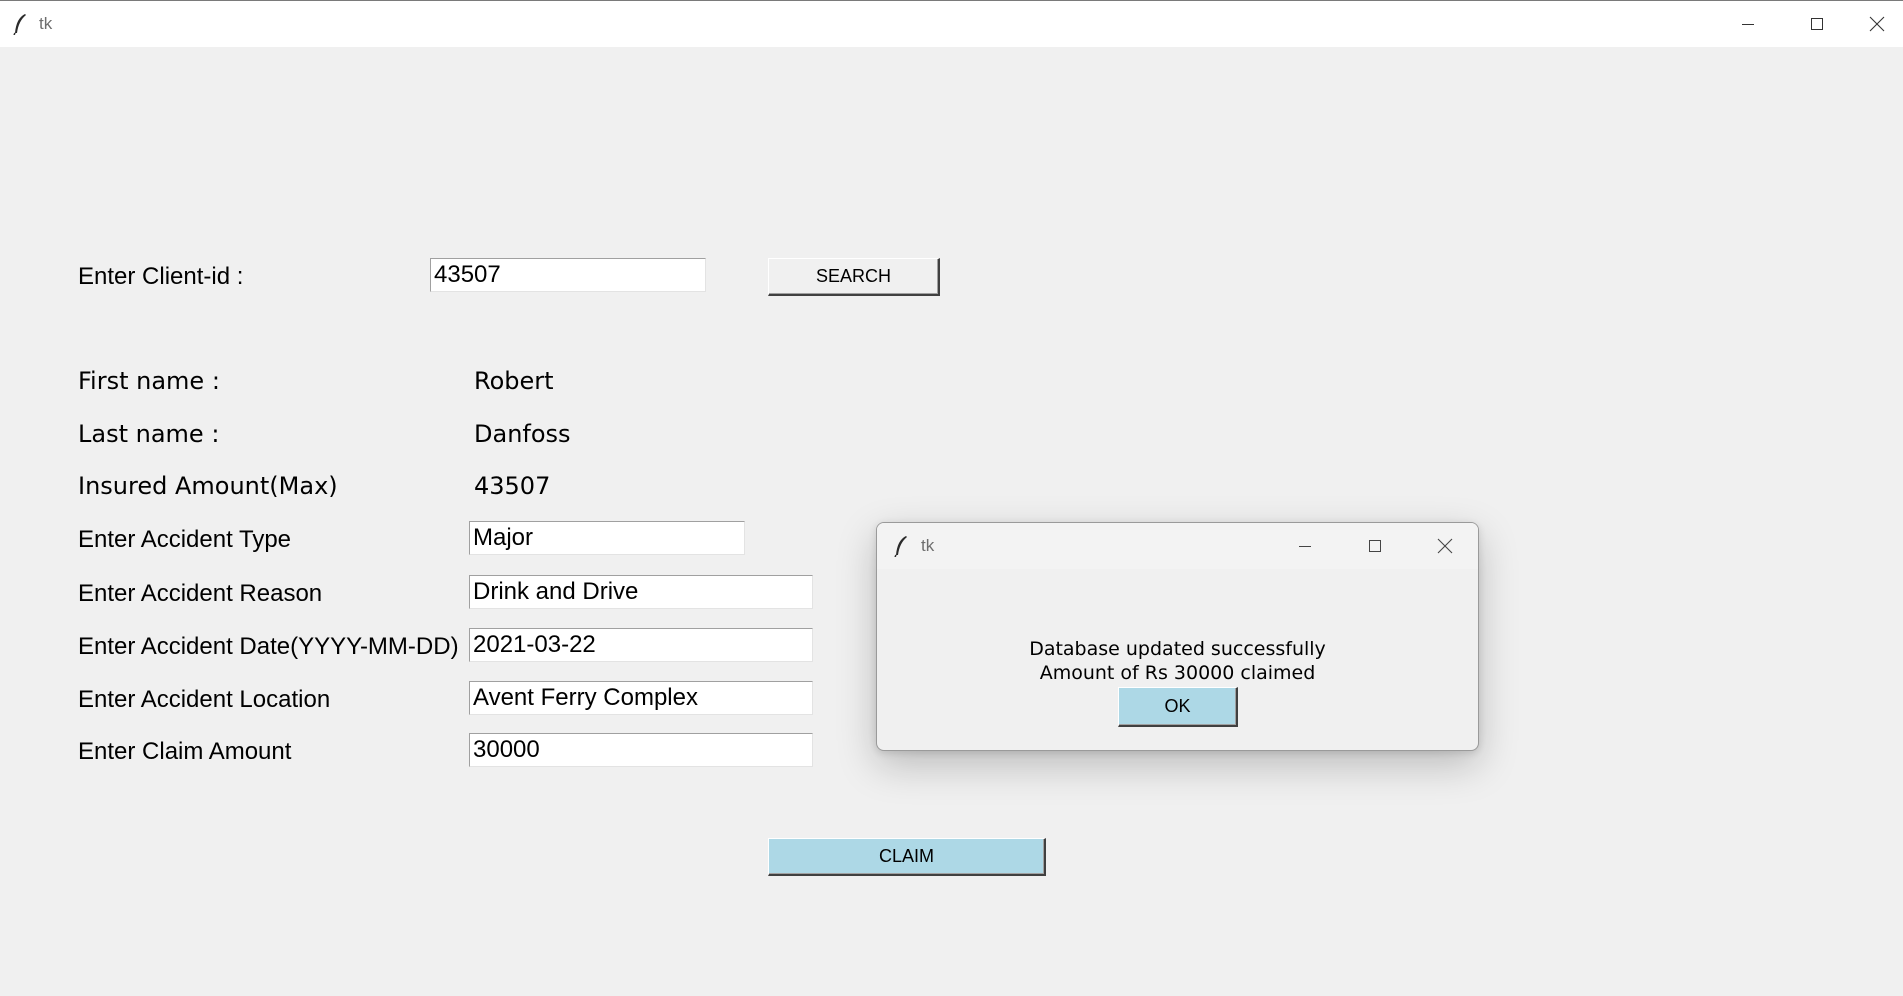 The width and height of the screenshot is (1903, 996). What do you see at coordinates (46, 23) in the screenshot?
I see `window-title: tk` at bounding box center [46, 23].